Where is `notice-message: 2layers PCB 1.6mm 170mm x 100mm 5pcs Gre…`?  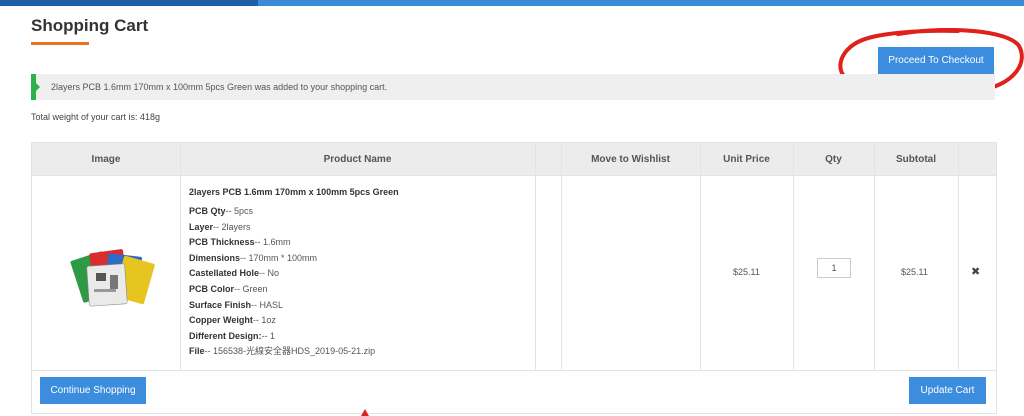
notice-message: 2layers PCB 1.6mm 170mm x 100mm 5pcs Gre… is located at coordinates (219, 87).